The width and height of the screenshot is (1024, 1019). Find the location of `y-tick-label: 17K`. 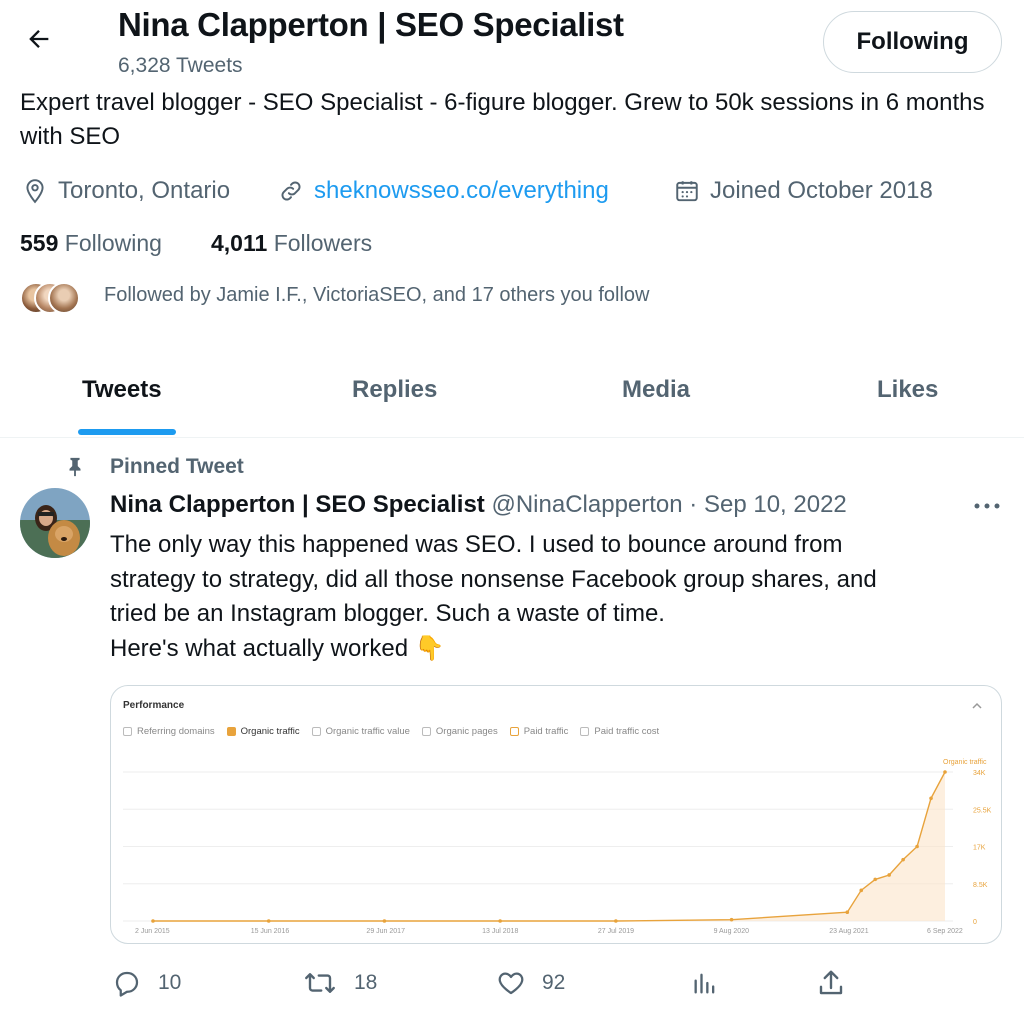

y-tick-label: 17K is located at coordinates (979, 848).